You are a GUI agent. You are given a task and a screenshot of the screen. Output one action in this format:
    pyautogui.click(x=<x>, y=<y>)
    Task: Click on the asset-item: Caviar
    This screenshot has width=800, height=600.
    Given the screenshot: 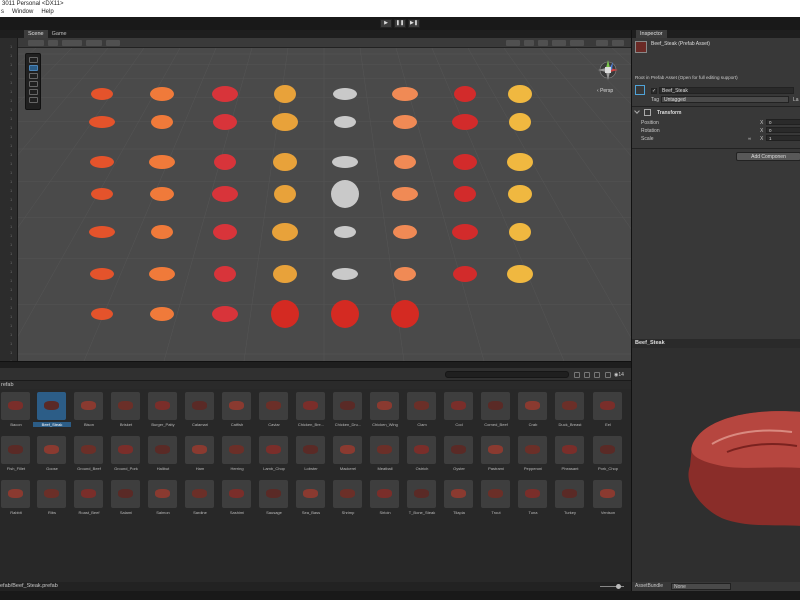 What is the action you would take?
    pyautogui.click(x=274, y=410)
    